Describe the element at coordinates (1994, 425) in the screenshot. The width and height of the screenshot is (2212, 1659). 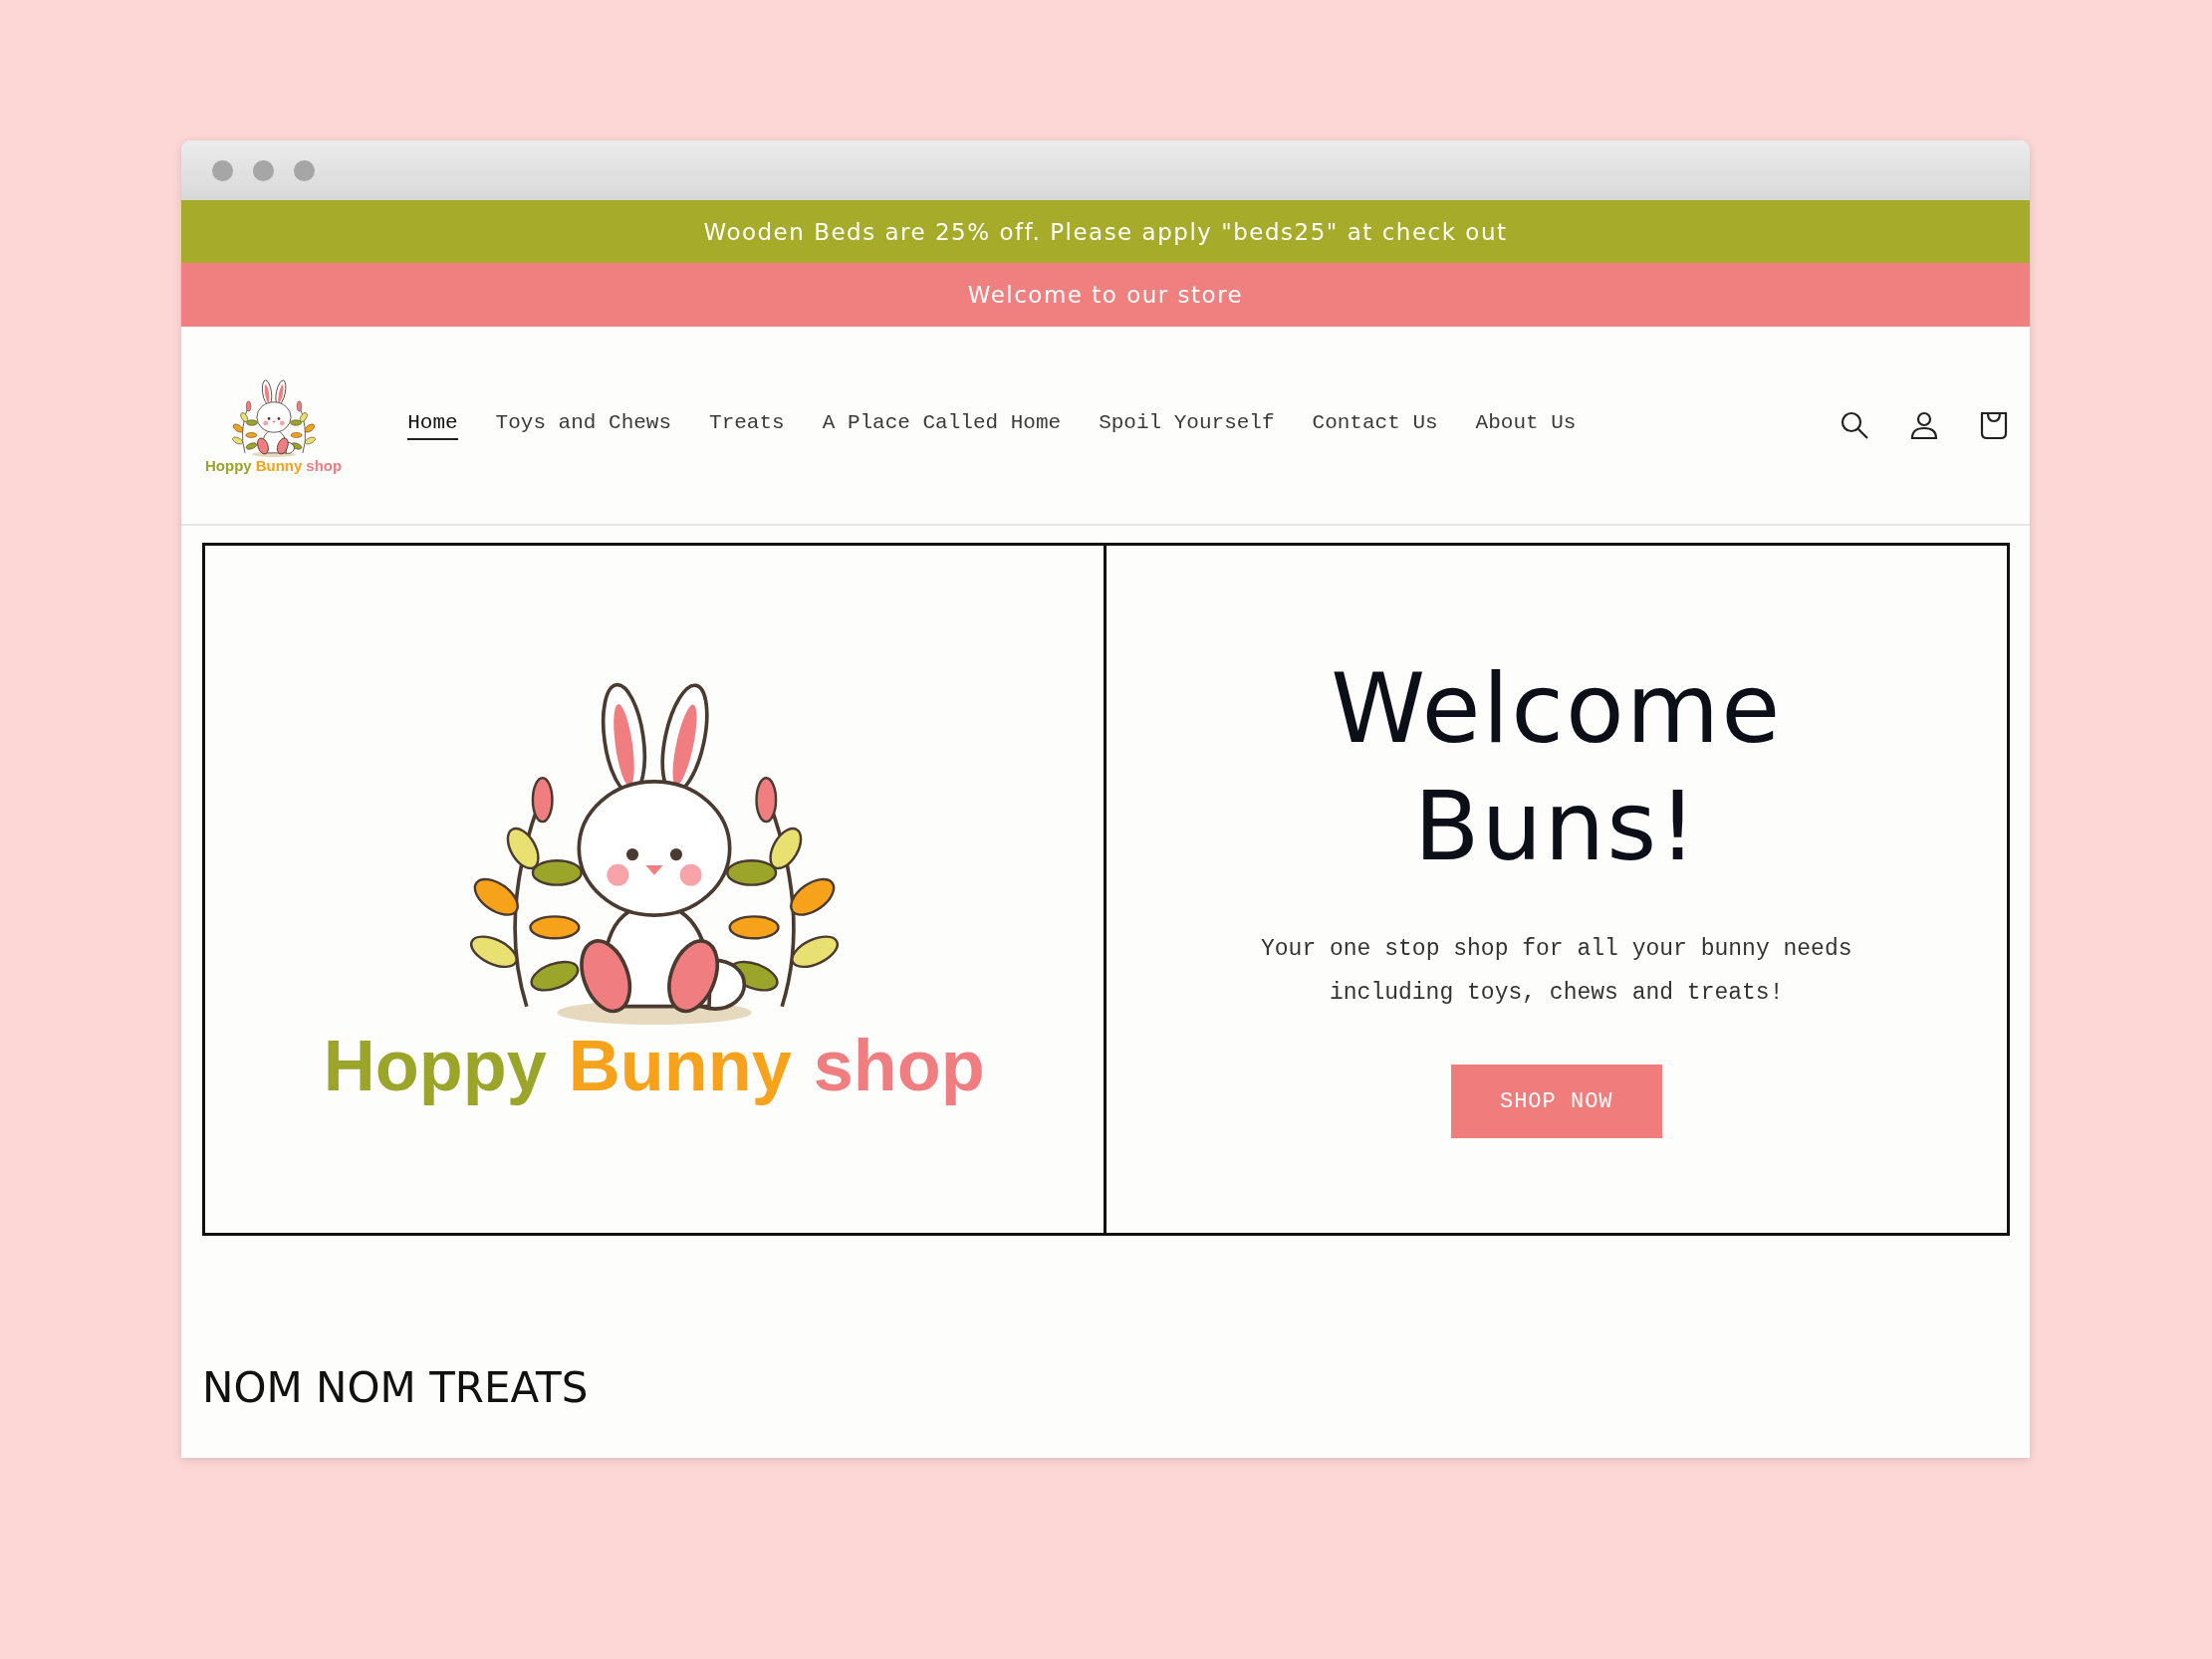
I see `shopping-bag-icon` at that location.